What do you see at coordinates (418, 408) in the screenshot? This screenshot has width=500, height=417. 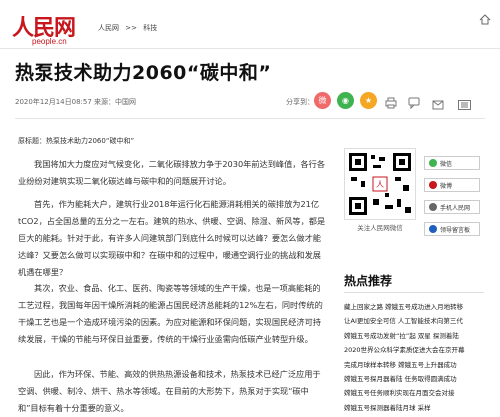 I see `hot-item: 嫦娥五号探测器着陆月球 采样` at bounding box center [418, 408].